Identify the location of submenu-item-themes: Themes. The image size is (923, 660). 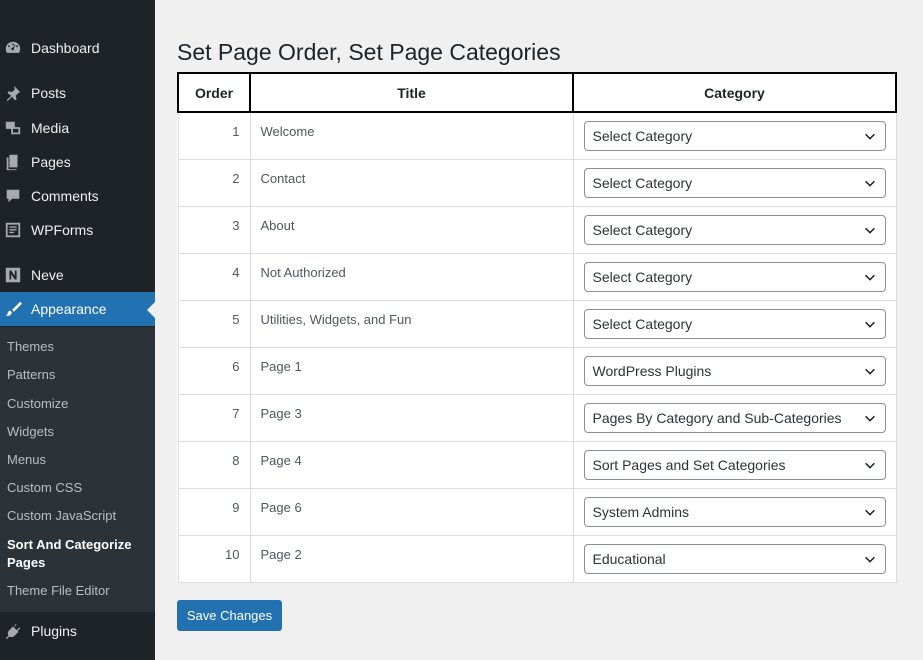
(30, 347).